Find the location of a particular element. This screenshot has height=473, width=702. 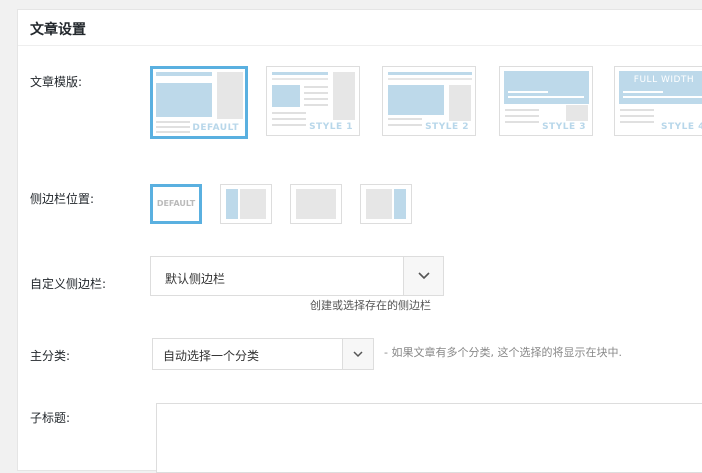

template-tag: DEFAULT is located at coordinates (215, 128).